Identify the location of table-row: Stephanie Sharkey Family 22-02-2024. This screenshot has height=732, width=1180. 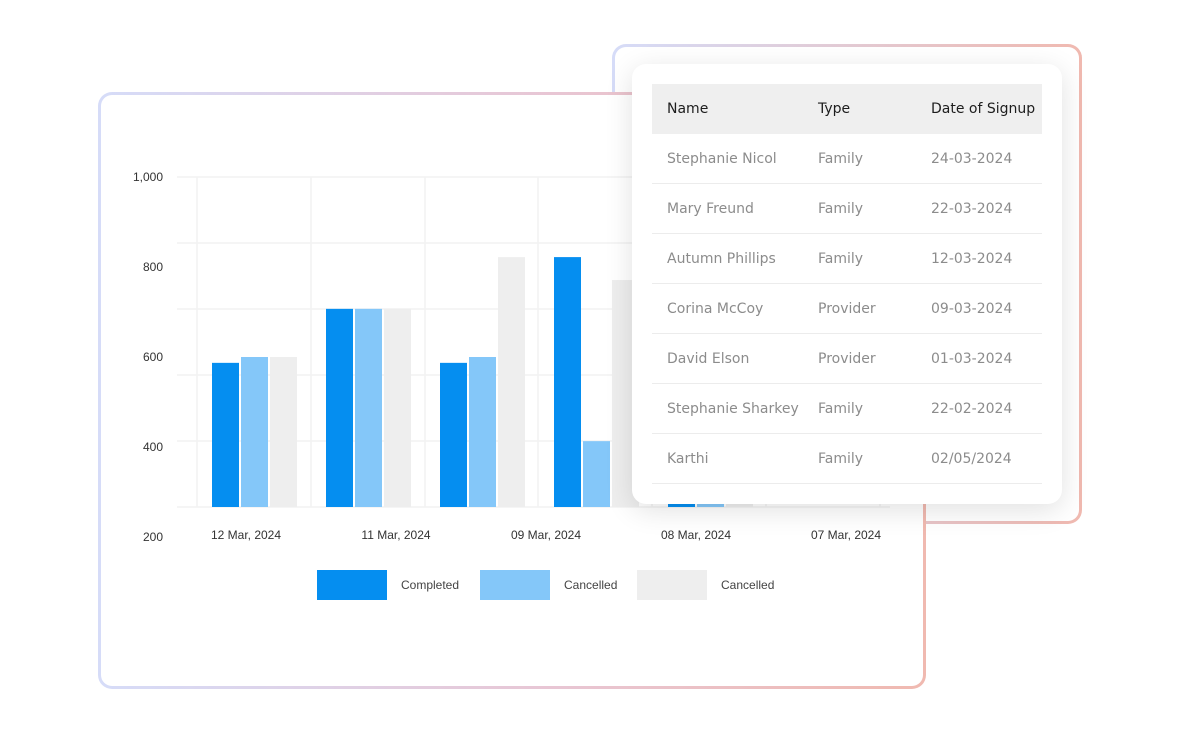
(847, 408).